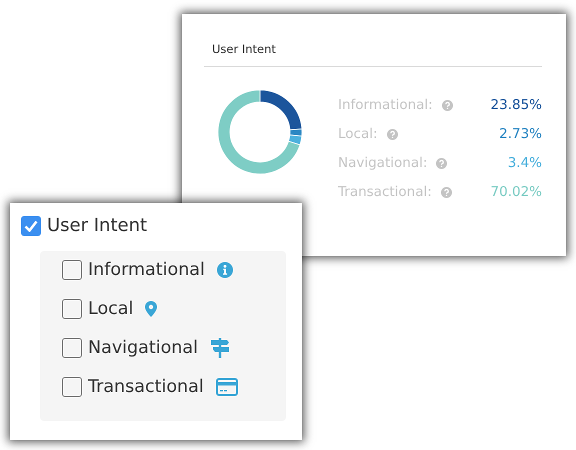  What do you see at coordinates (243, 50) in the screenshot?
I see `card-title: User Intent` at bounding box center [243, 50].